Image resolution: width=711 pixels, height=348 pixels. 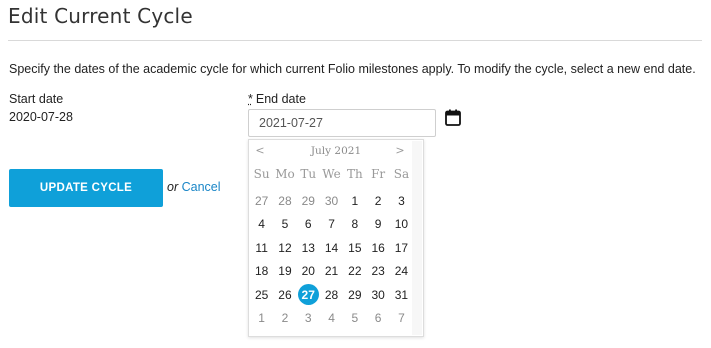 I want to click on calendar-day-number: 24, so click(x=401, y=271).